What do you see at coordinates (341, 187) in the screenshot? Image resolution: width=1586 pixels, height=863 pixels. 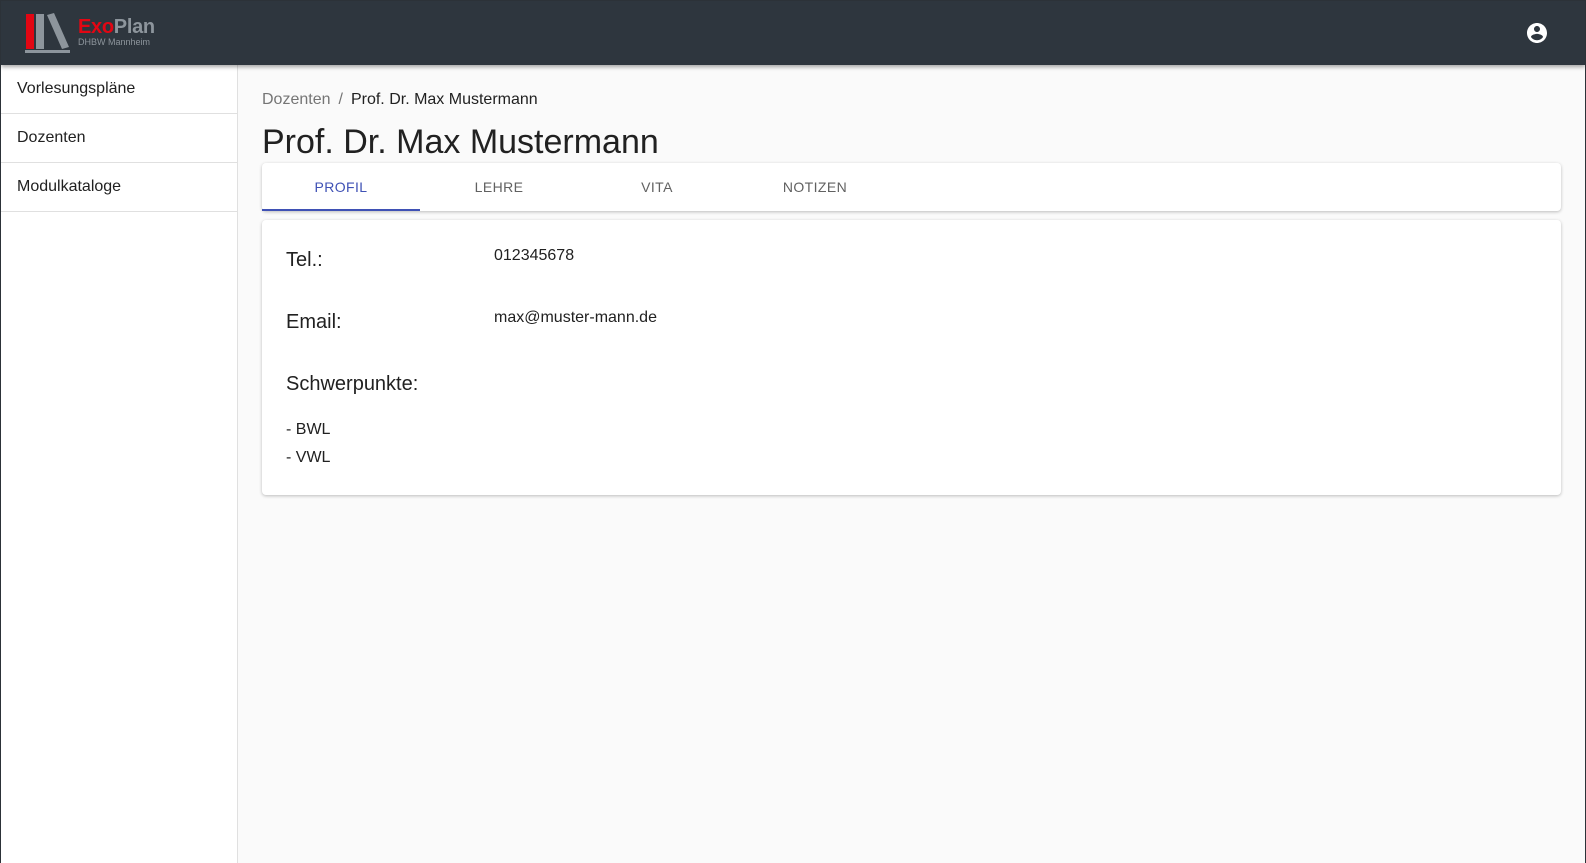 I see `tab-profil: PROFIL` at bounding box center [341, 187].